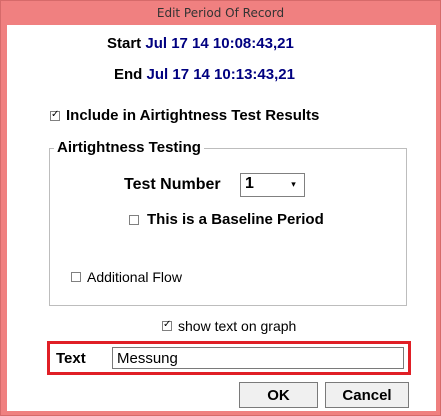  I want to click on window-title: Edit Period Of Record, so click(220, 13).